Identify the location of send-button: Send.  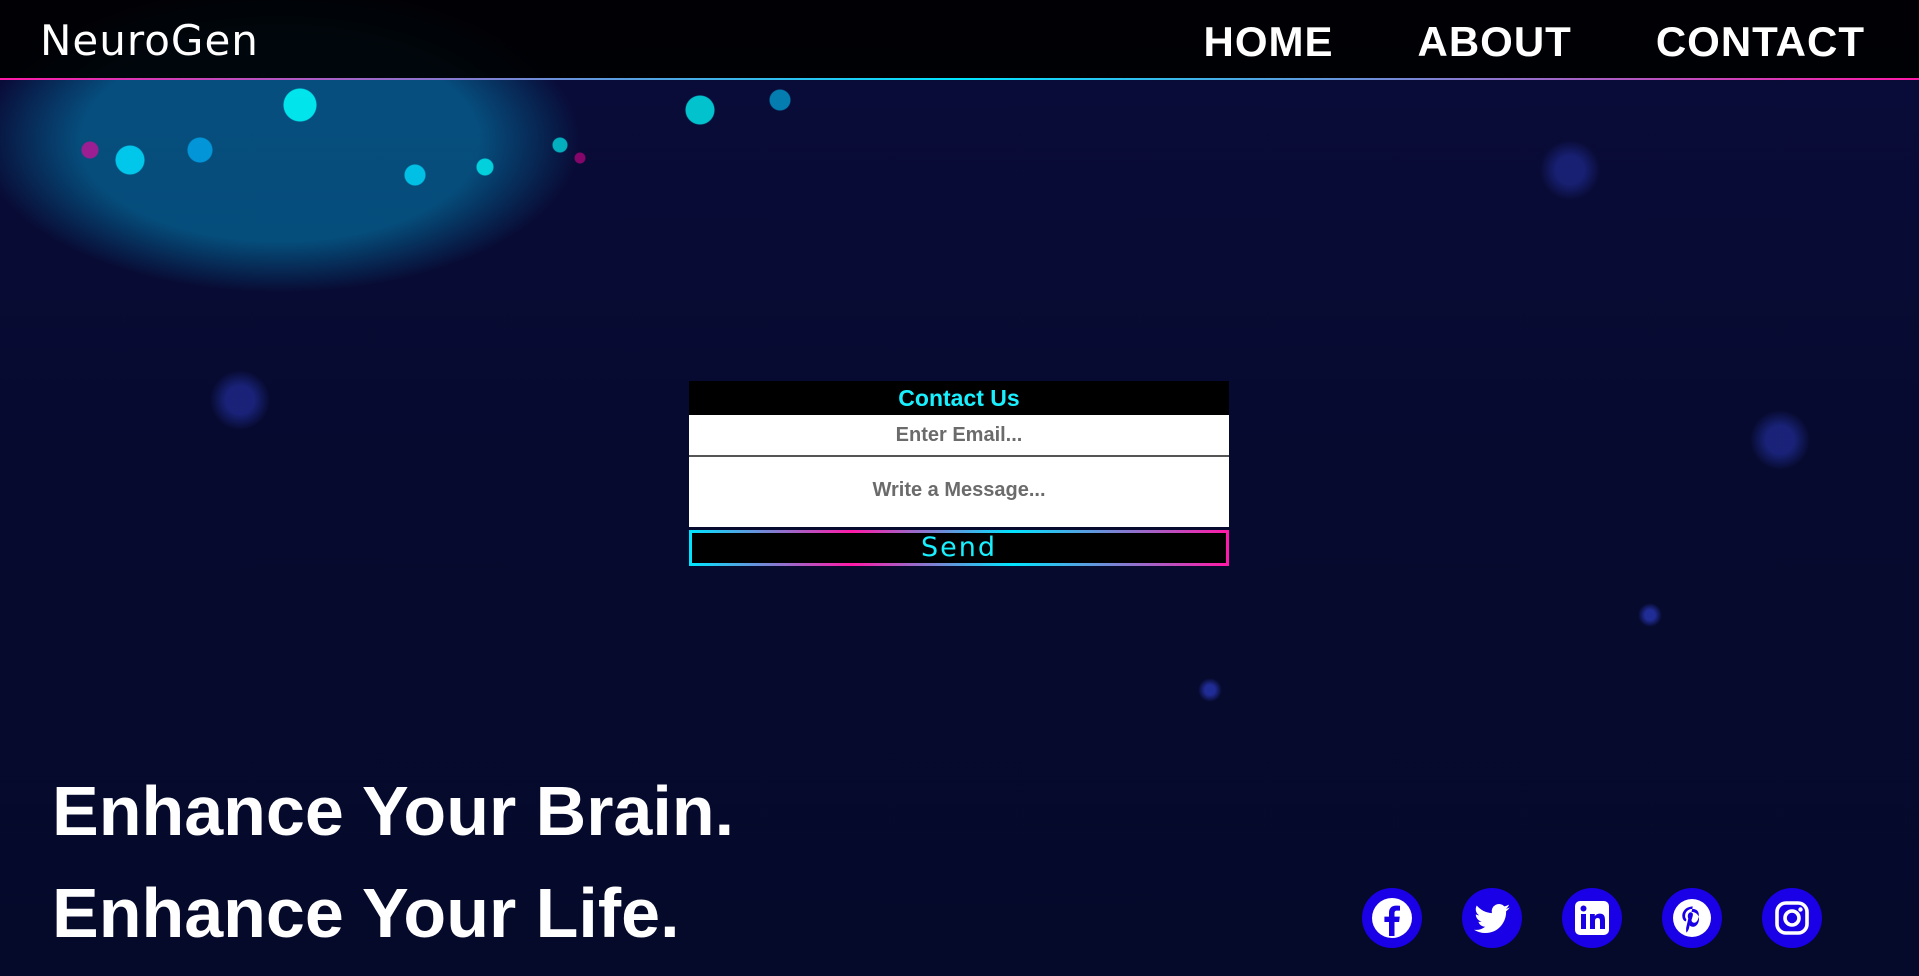
(959, 548).